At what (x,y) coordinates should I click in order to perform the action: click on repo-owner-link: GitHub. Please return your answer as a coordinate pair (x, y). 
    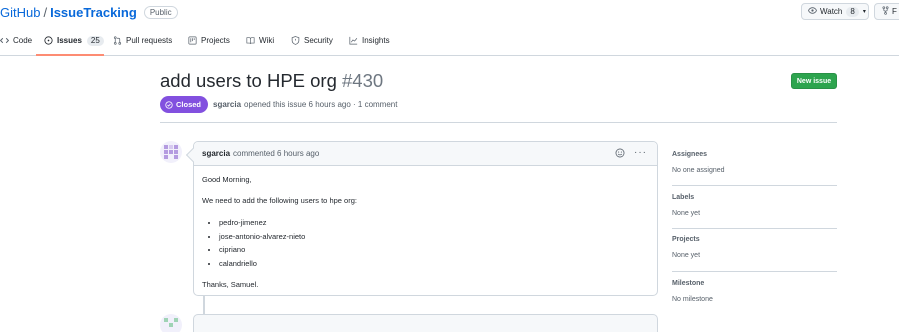
    Looking at the image, I should click on (20, 12).